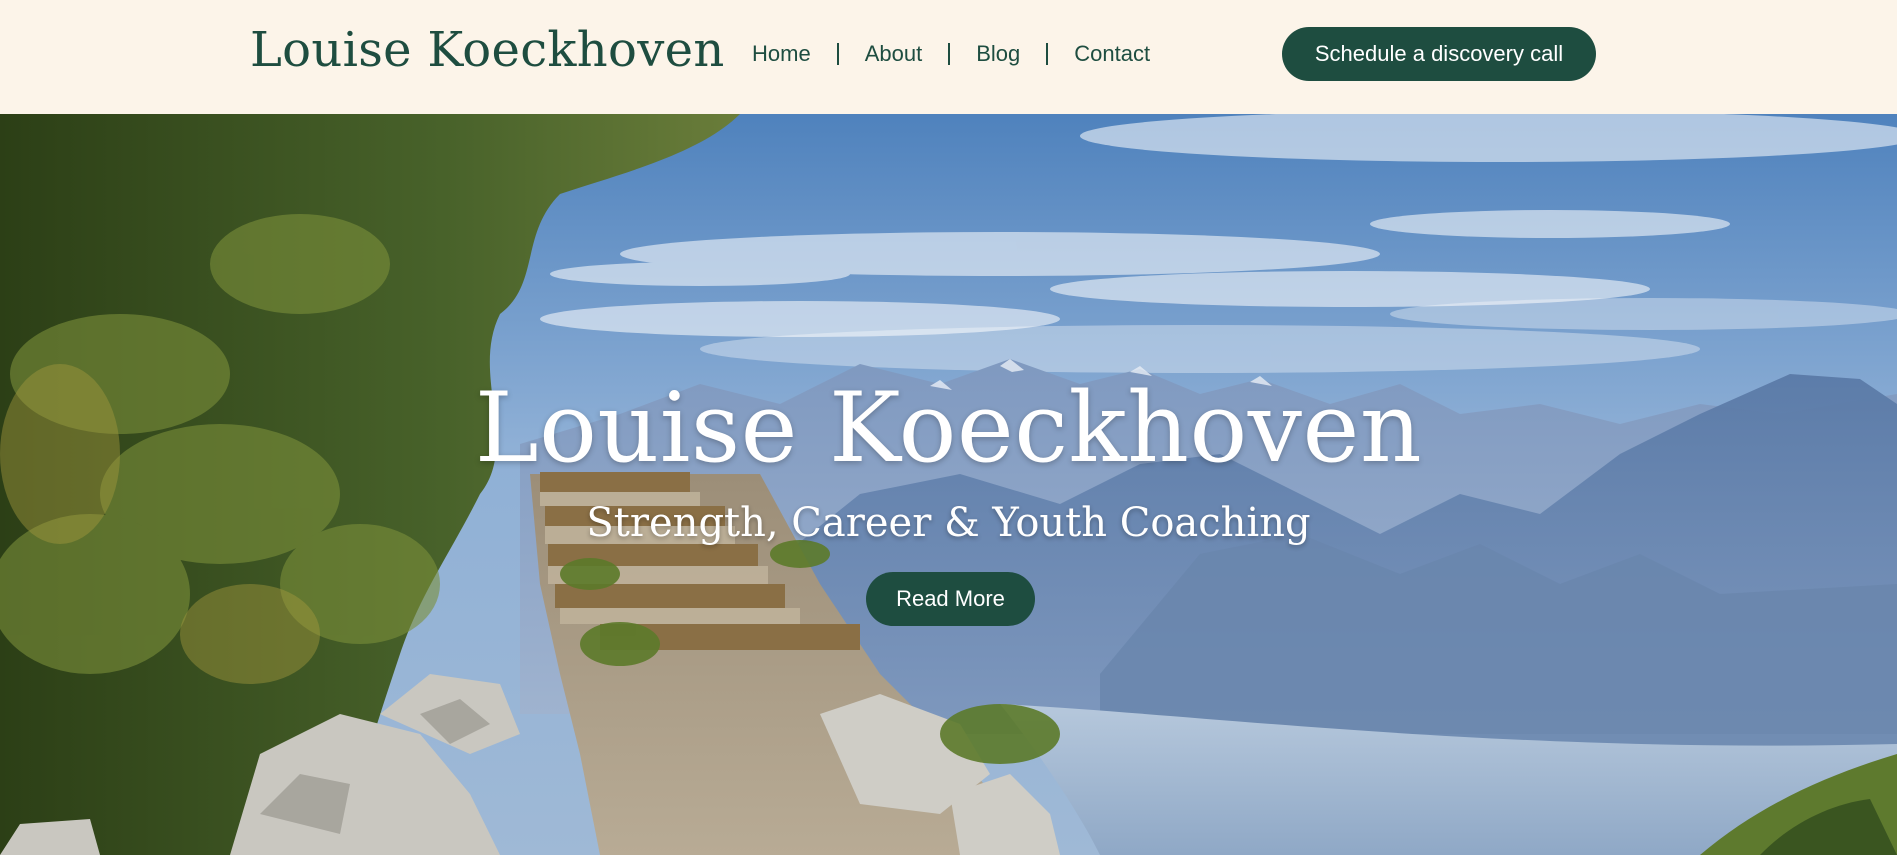  Describe the element at coordinates (1439, 54) in the screenshot. I see `schedule-call-button: Schedule a discovery call` at that location.